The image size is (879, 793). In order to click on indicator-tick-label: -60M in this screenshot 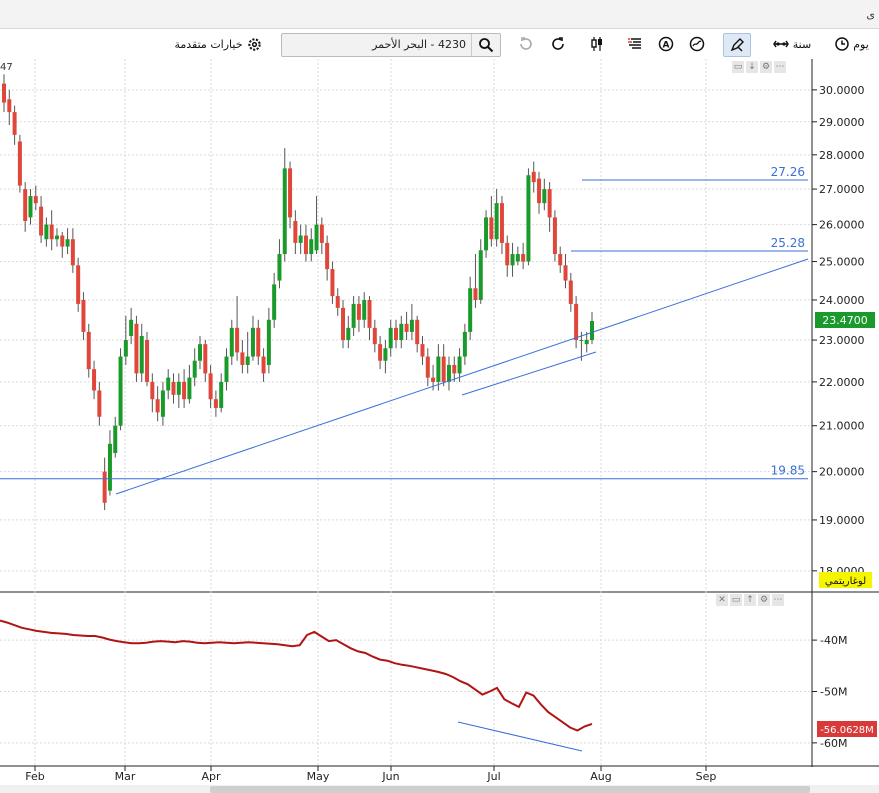, I will do `click(833, 743)`.